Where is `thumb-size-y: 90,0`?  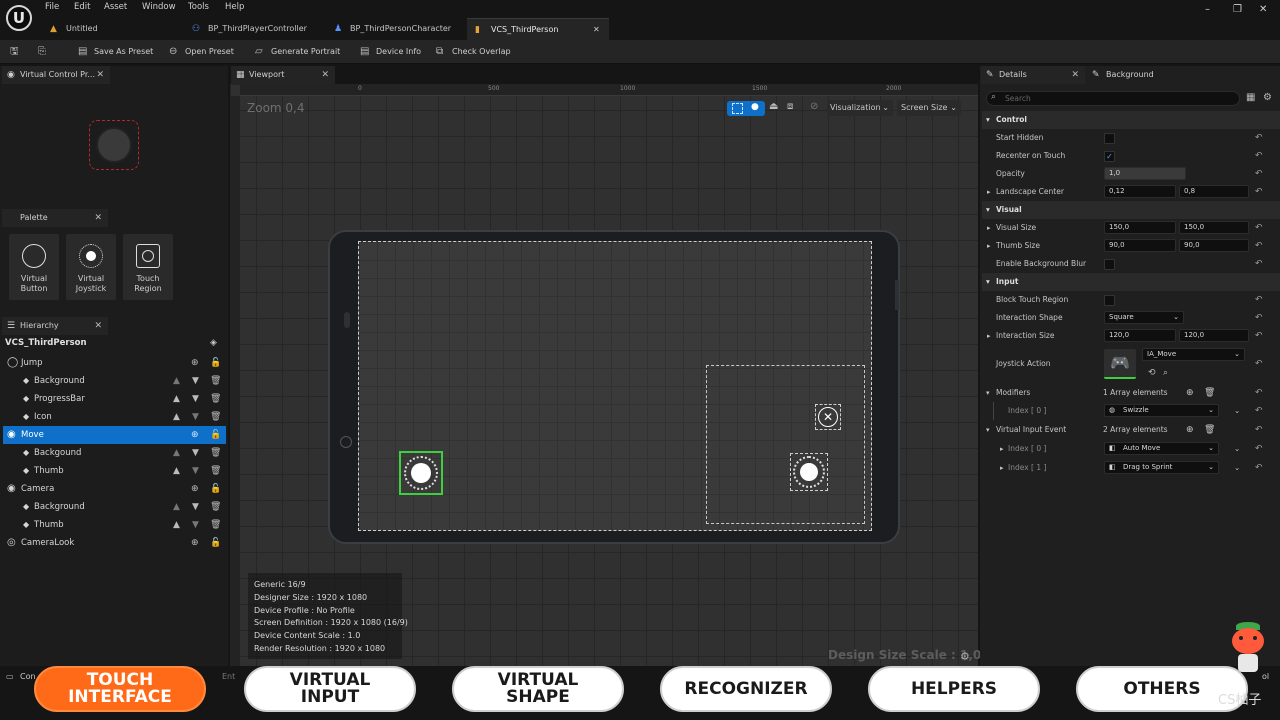 thumb-size-y: 90,0 is located at coordinates (1214, 245).